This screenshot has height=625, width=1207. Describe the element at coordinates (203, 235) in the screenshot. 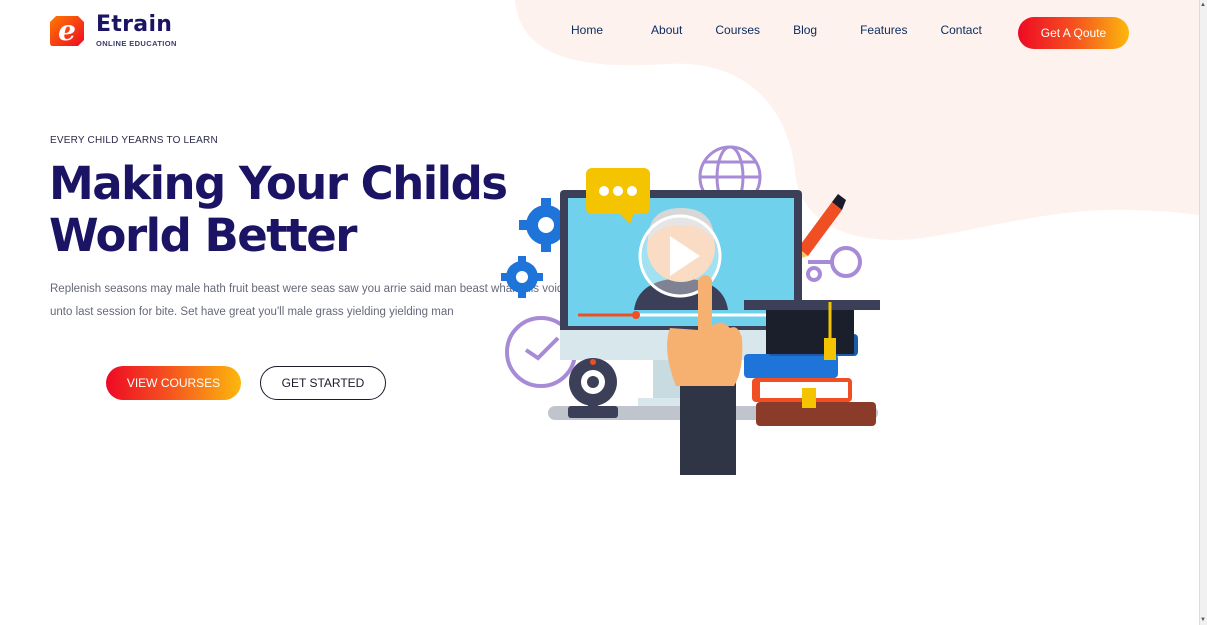

I see `hero-headline-line2: World Better` at that location.